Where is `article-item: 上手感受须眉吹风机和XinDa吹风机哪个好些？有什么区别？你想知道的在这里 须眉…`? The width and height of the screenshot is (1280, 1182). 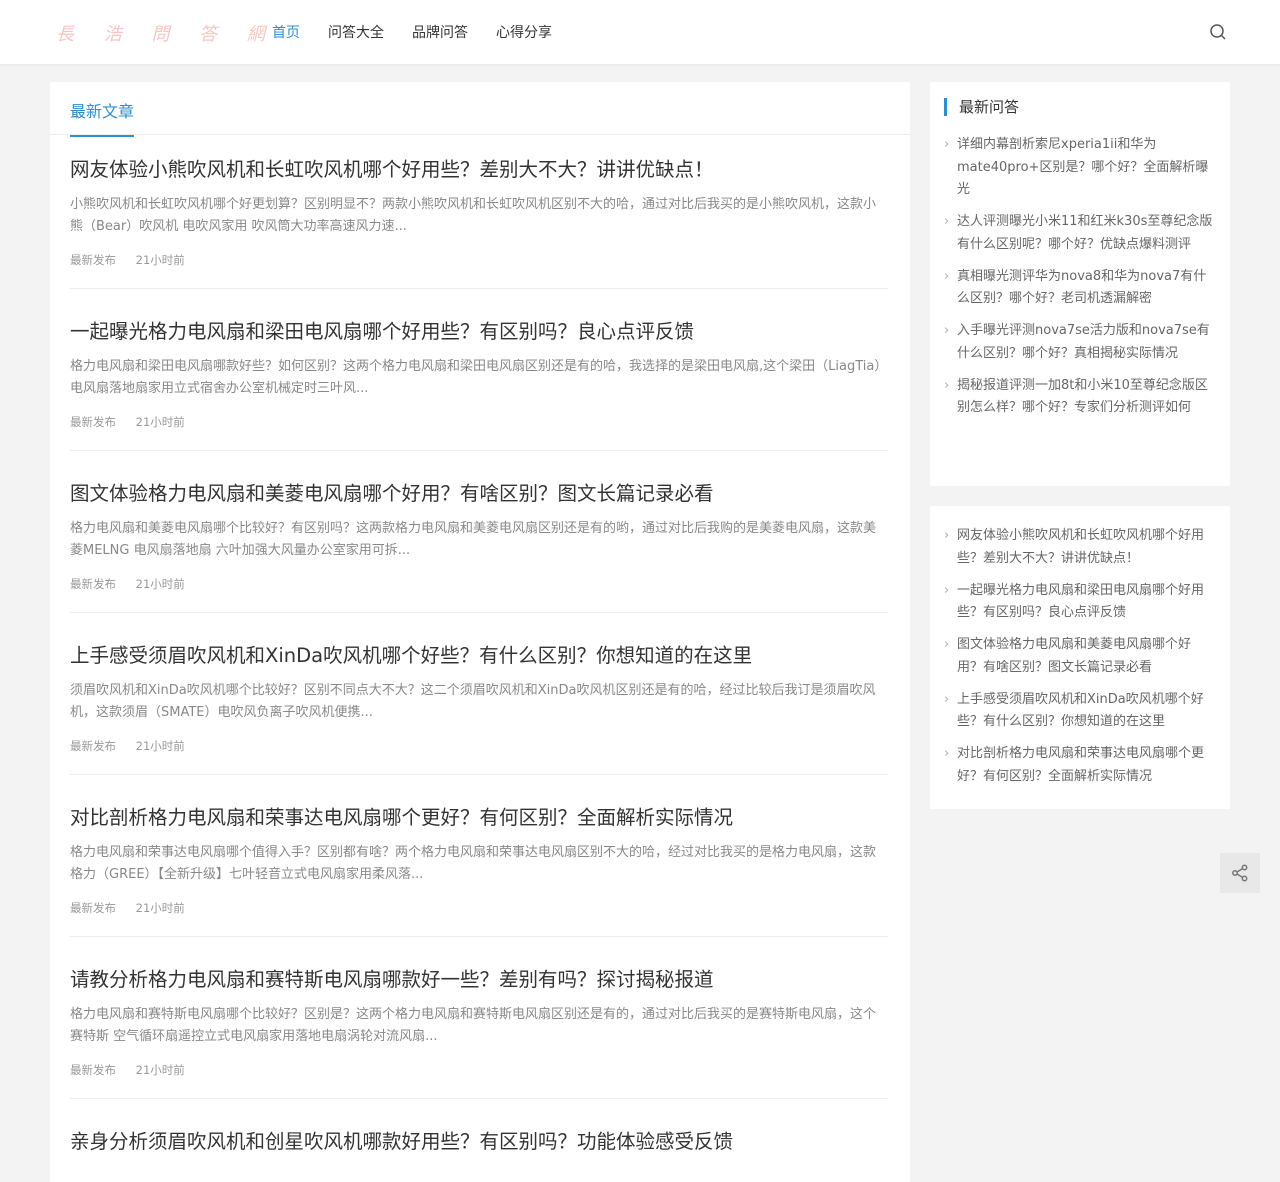 article-item: 上手感受须眉吹风机和XinDa吹风机哪个好些？有什么区别？你想知道的在这里 须眉… is located at coordinates (479, 708).